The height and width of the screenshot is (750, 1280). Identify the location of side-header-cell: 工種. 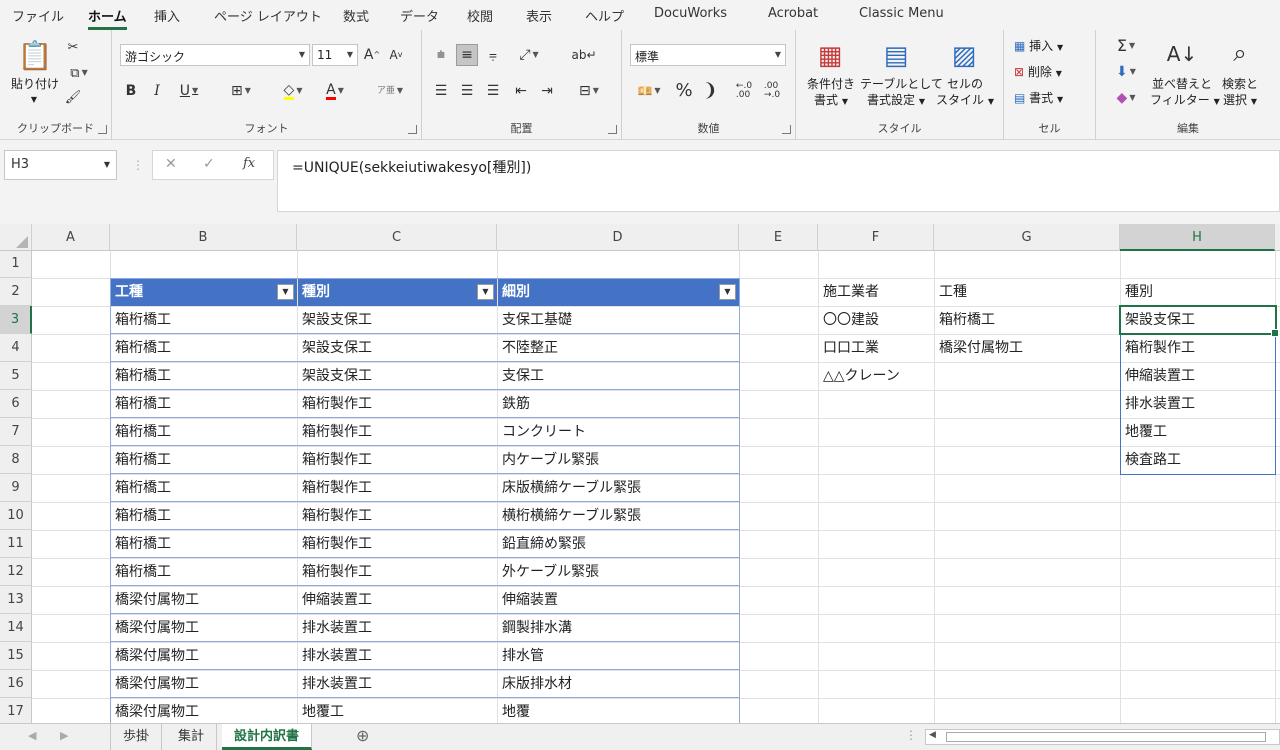
(1027, 292).